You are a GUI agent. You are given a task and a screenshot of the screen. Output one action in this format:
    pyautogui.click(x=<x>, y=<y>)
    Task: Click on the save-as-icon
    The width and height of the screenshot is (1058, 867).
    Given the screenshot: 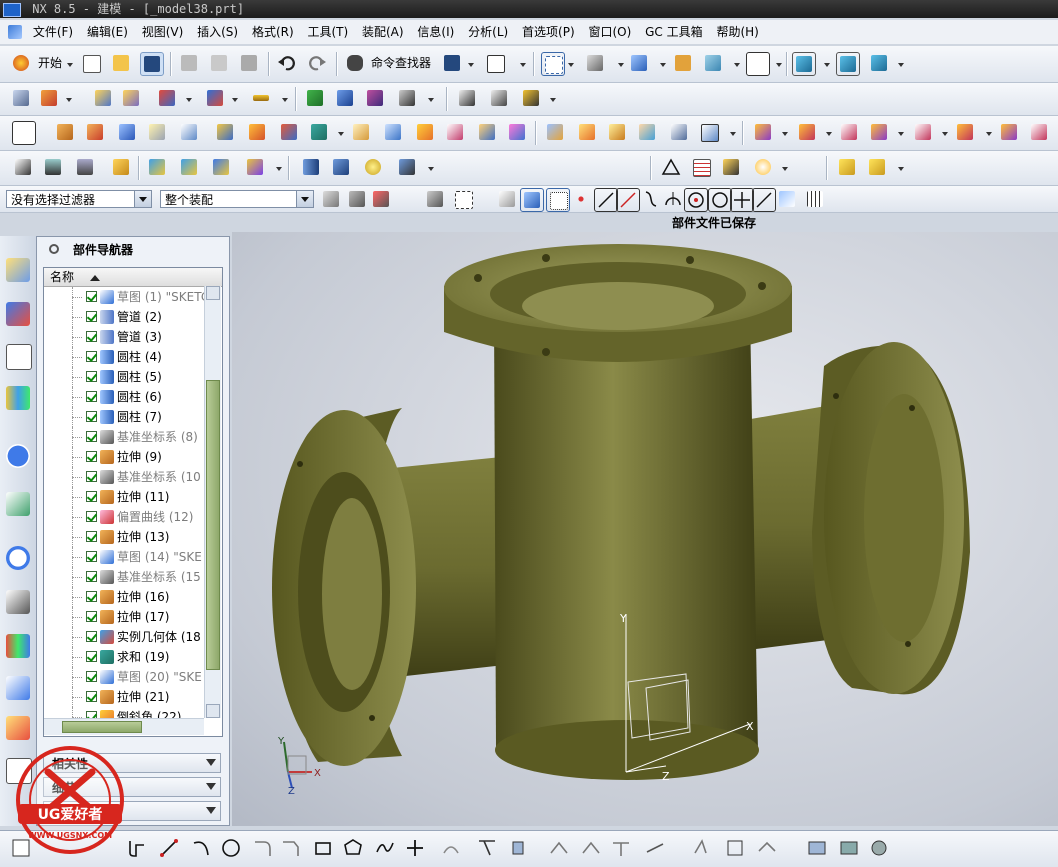 What is the action you would take?
    pyautogui.click(x=452, y=63)
    